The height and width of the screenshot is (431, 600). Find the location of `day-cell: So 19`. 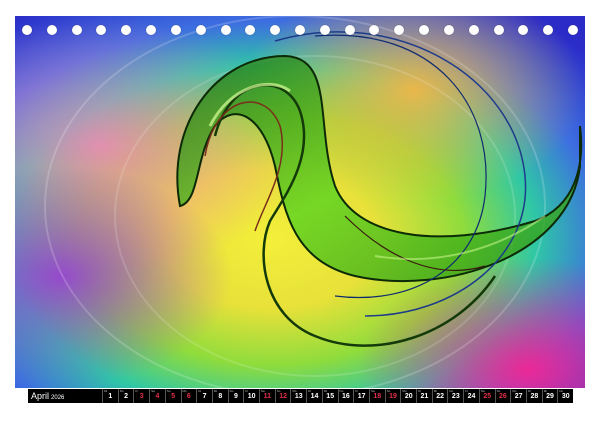

day-cell: So 19 is located at coordinates (392, 396).